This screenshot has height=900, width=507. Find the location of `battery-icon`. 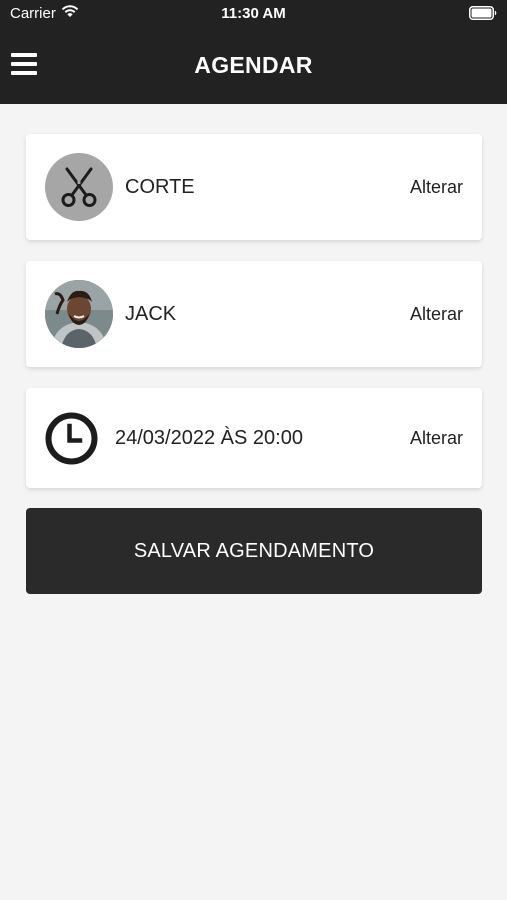

battery-icon is located at coordinates (483, 13).